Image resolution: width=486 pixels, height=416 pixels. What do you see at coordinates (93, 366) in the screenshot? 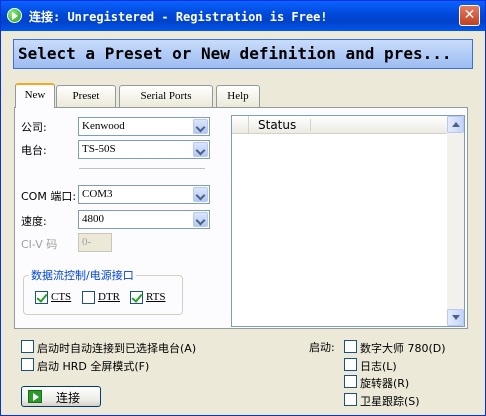
I see `fullscreen-label: 启动 HRD 全屏模式(F)` at bounding box center [93, 366].